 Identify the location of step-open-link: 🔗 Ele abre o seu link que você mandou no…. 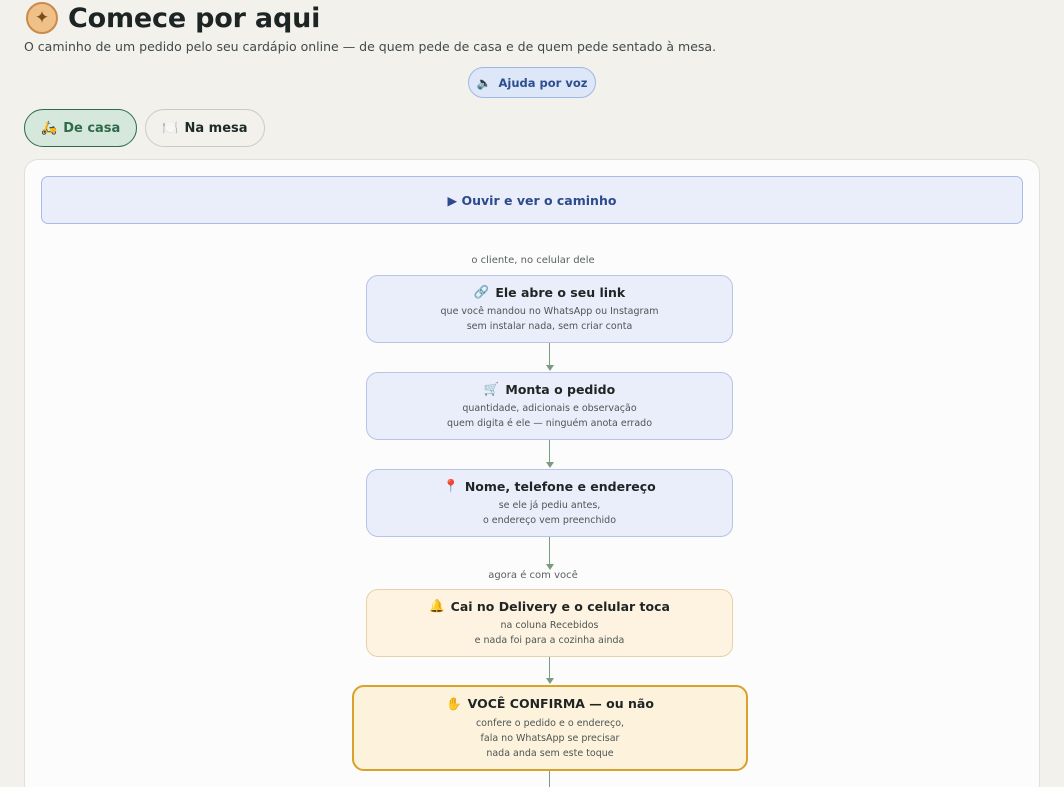
(549, 309).